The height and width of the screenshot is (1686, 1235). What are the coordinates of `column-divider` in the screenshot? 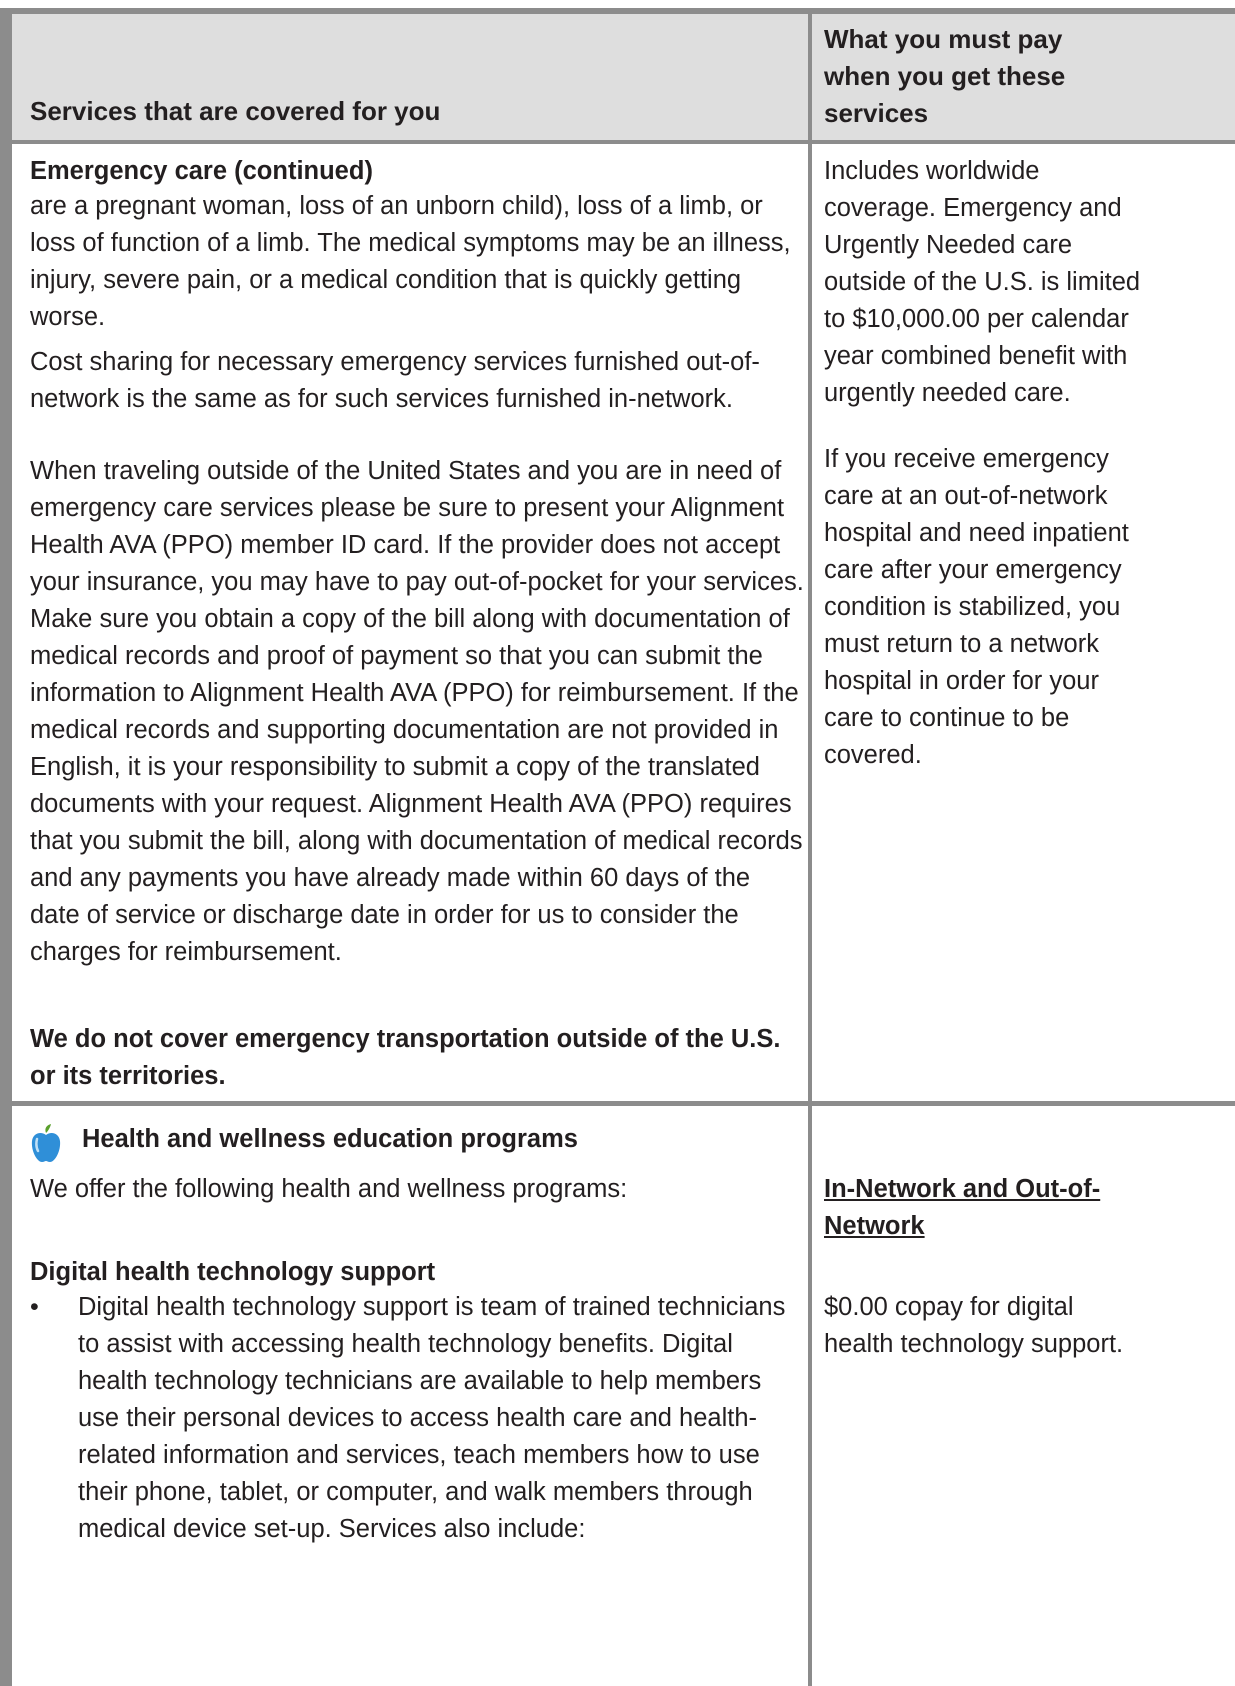 It's located at (810, 850).